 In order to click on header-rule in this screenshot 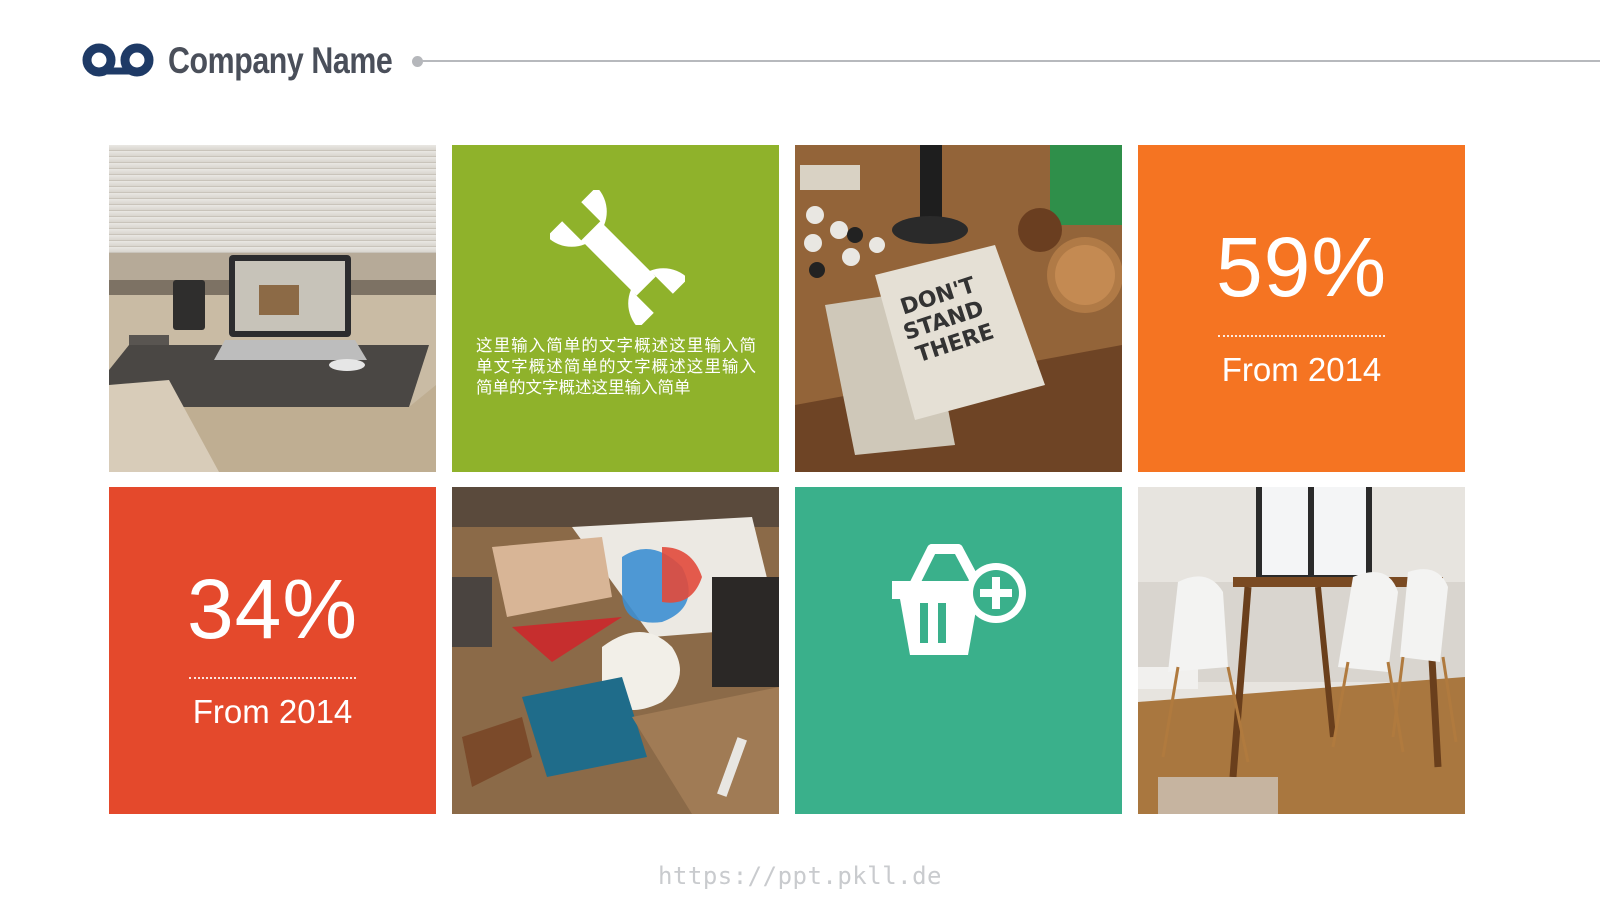, I will do `click(1011, 61)`.